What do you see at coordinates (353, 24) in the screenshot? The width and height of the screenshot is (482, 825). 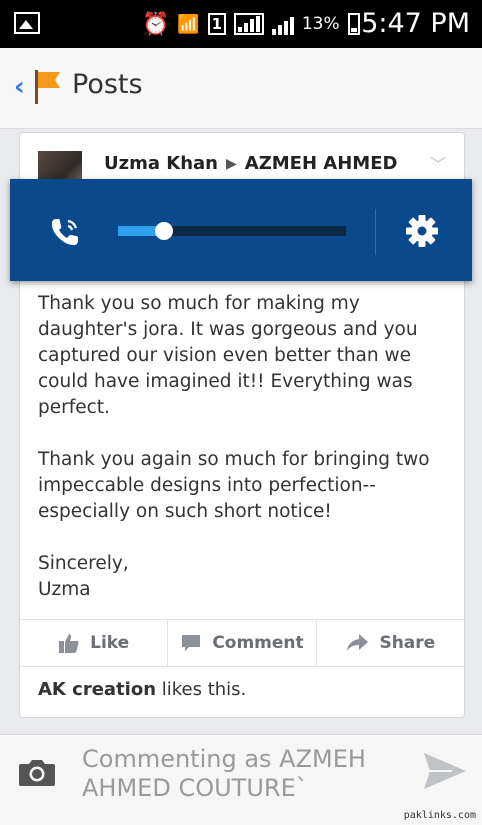 I see `battery-icon` at bounding box center [353, 24].